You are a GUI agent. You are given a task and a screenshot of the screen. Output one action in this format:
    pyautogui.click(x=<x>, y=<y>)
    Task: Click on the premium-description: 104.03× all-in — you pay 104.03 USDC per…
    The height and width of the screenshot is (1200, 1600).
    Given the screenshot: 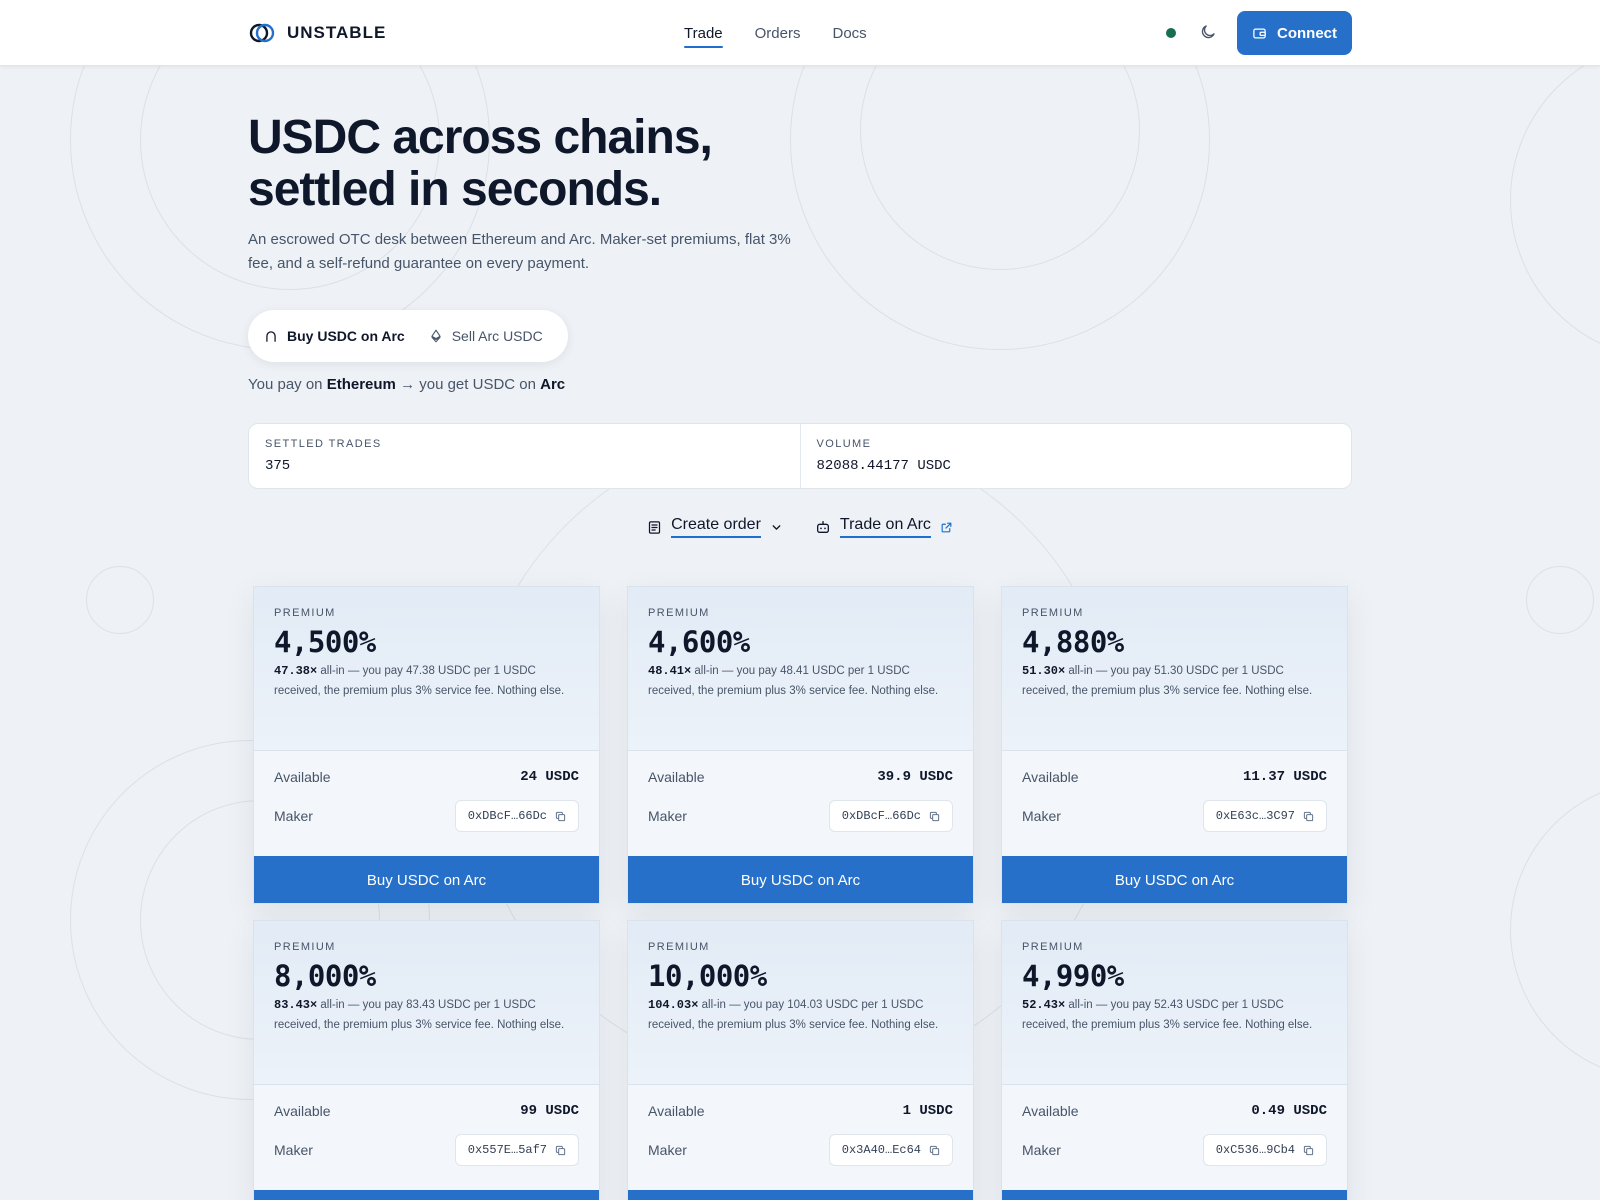 What is the action you would take?
    pyautogui.click(x=800, y=1015)
    